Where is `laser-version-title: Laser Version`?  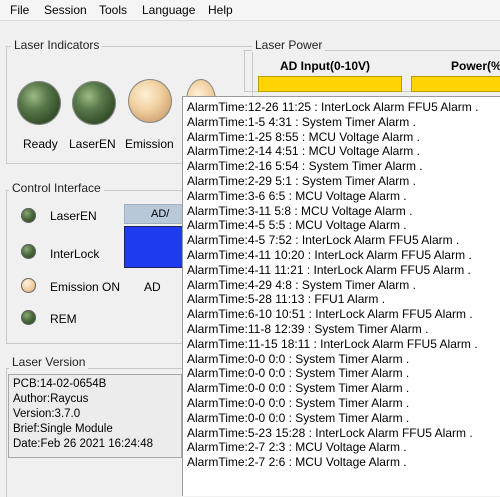
laser-version-title: Laser Version is located at coordinates (49, 362).